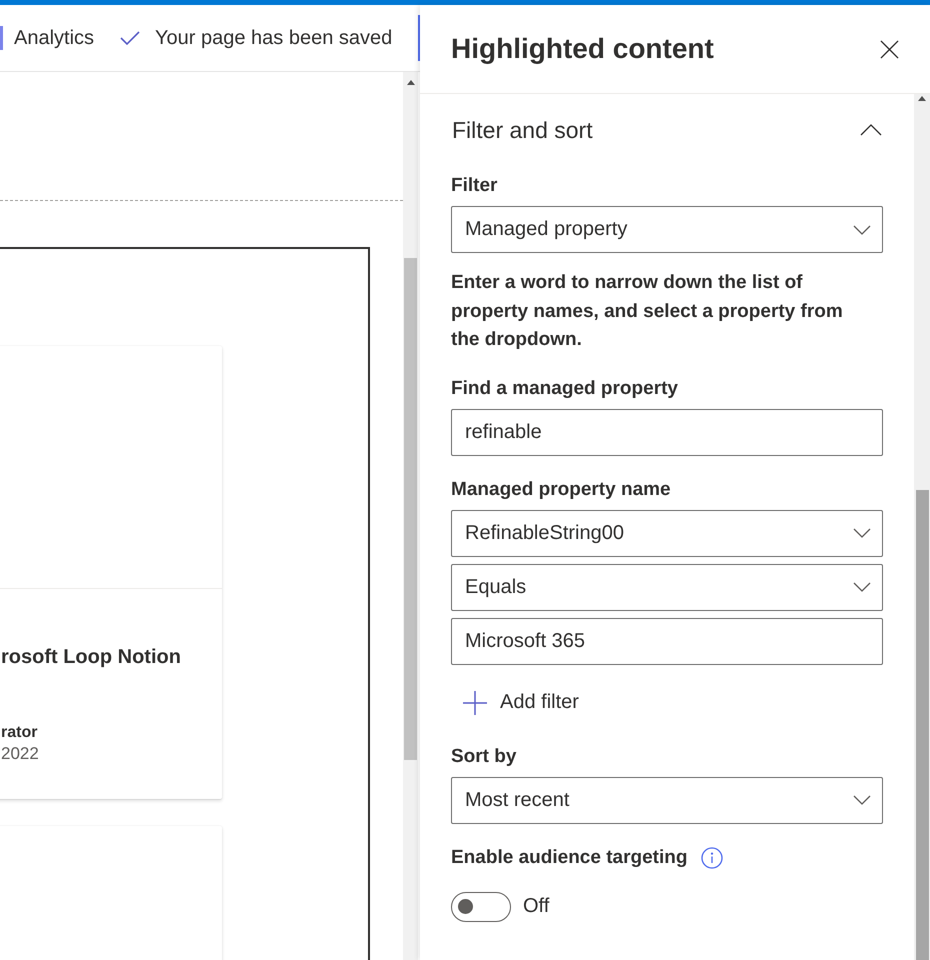  Describe the element at coordinates (474, 186) in the screenshot. I see `field-label: Filter` at that location.